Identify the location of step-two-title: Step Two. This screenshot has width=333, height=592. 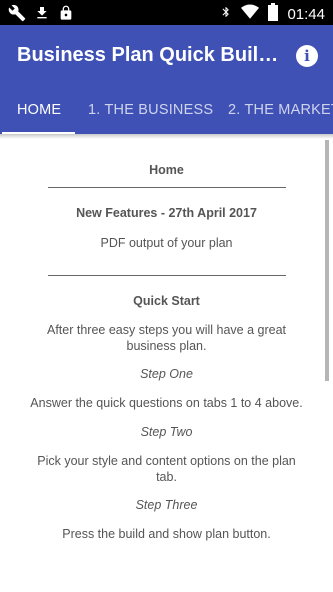
(166, 432).